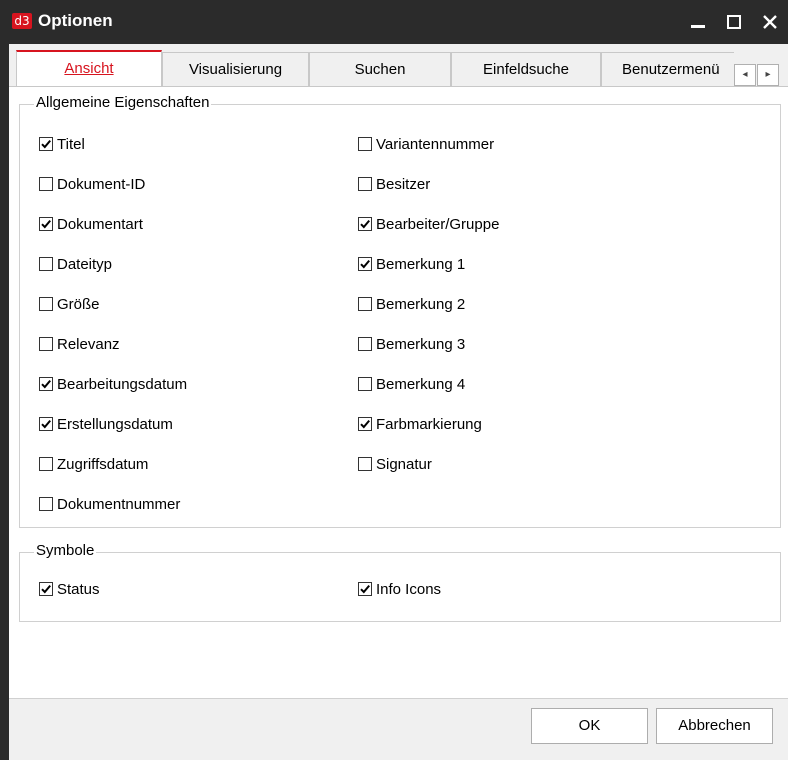 Image resolution: width=788 pixels, height=760 pixels. I want to click on bemerkung-1-label: Bemerkung 1, so click(421, 264).